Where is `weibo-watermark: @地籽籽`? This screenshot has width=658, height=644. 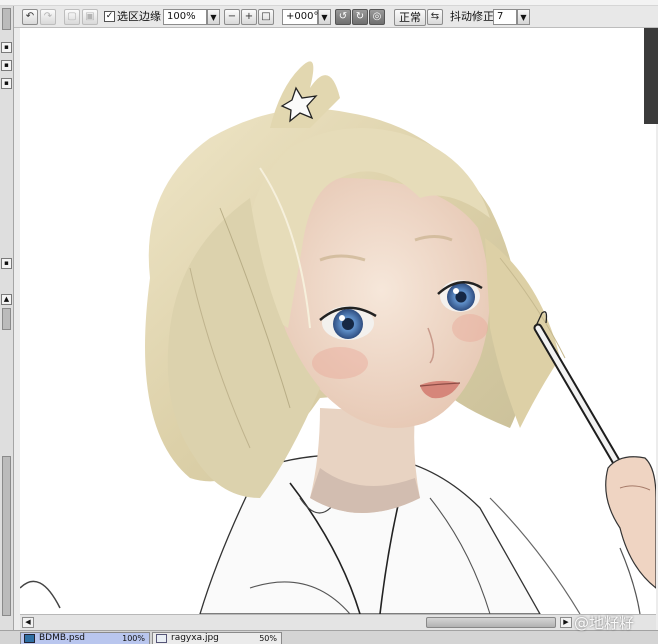
weibo-watermark: @地籽籽 is located at coordinates (604, 623).